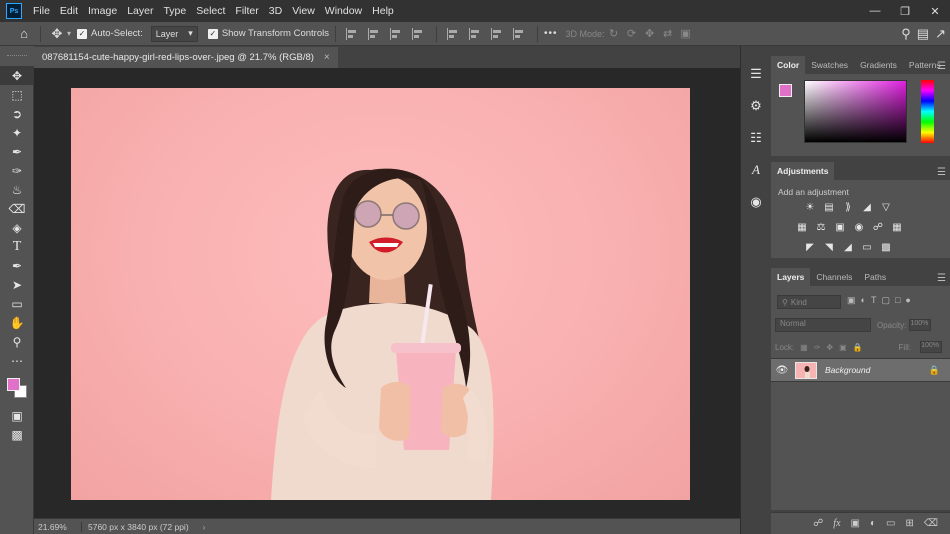 The width and height of the screenshot is (950, 534). I want to click on search-icon: ⚲, so click(906, 34).